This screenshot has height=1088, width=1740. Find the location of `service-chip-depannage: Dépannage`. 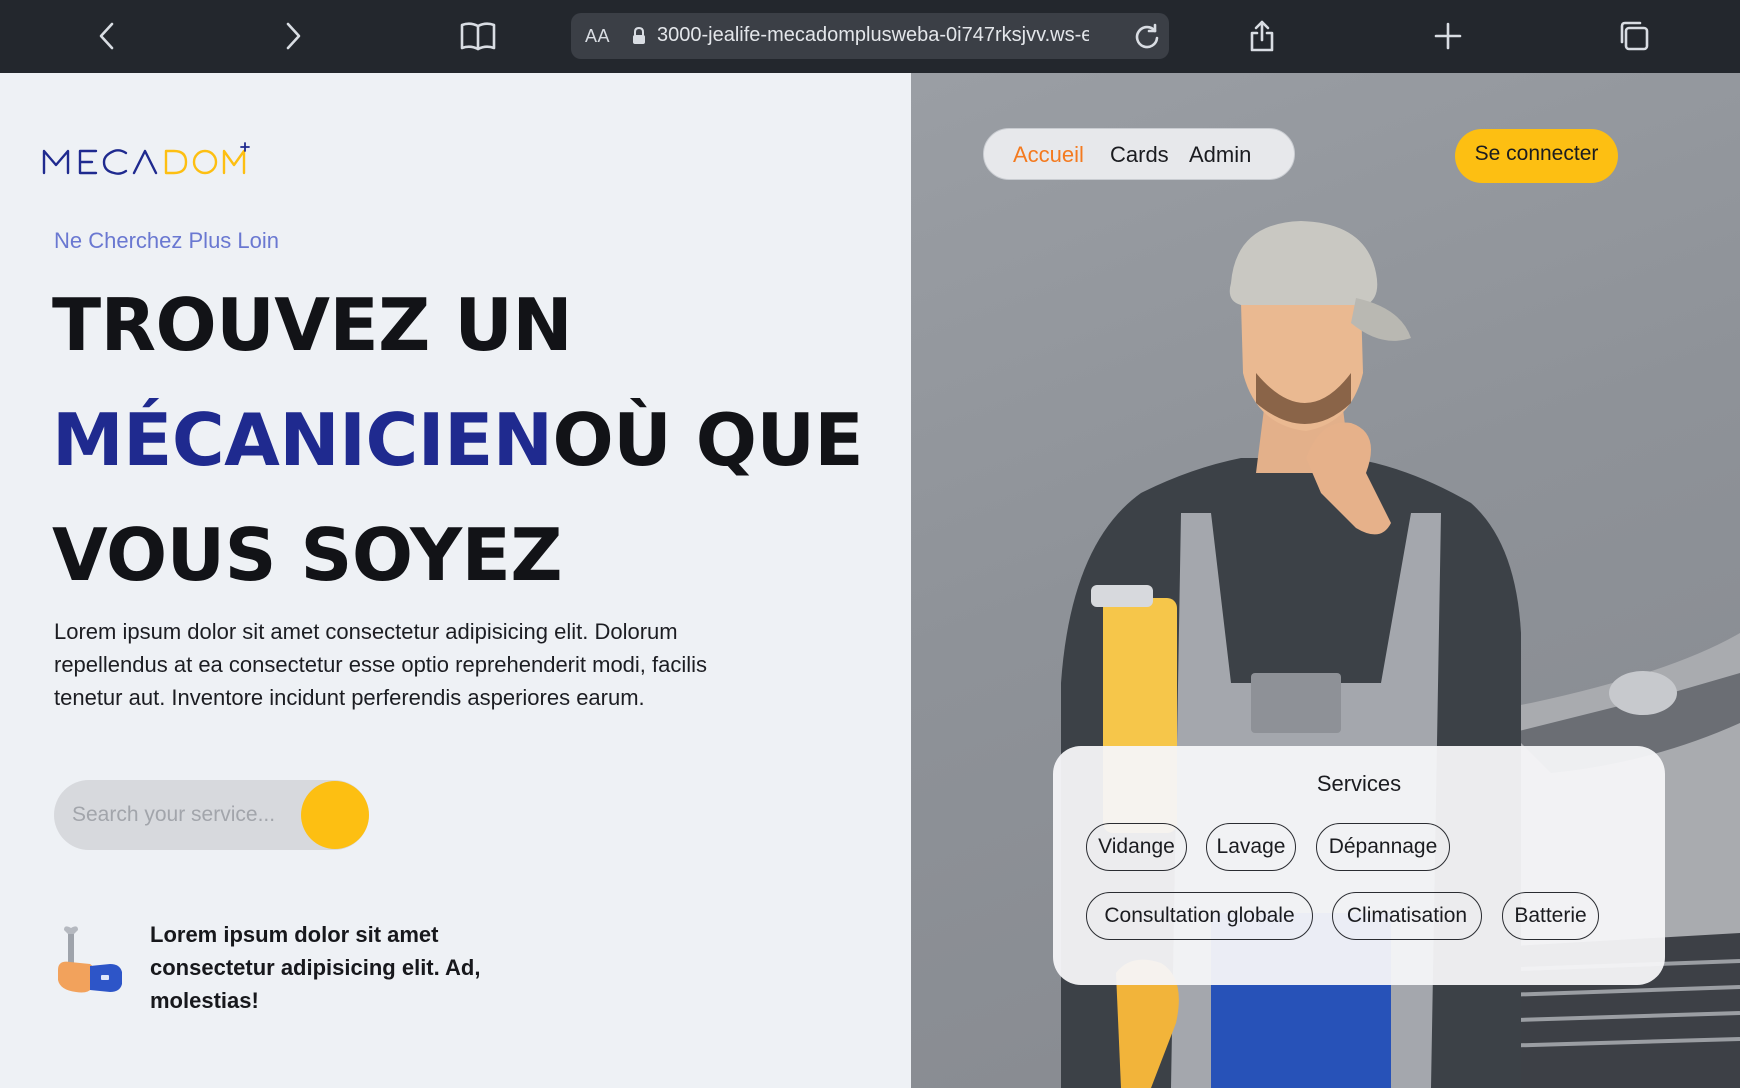

service-chip-depannage: Dépannage is located at coordinates (1383, 847).